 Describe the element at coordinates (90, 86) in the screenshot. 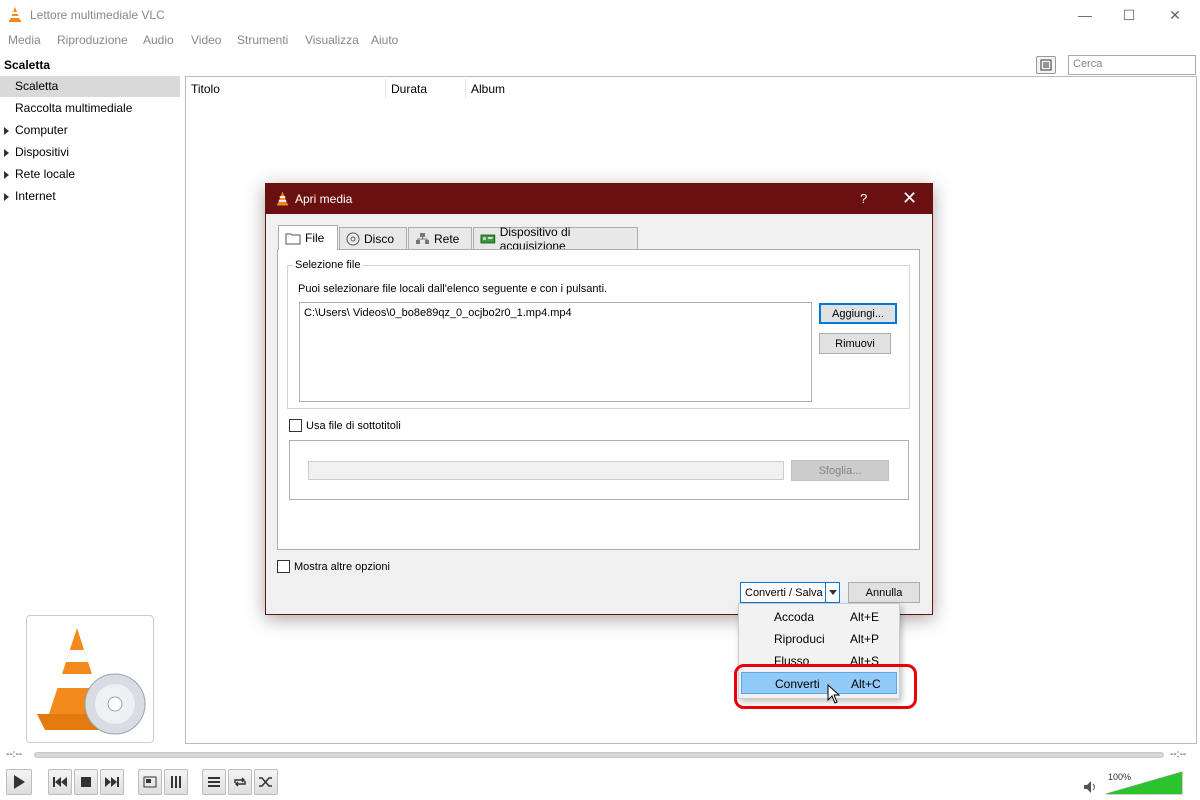

I see `sidebar-item-scaletta: Scaletta` at that location.